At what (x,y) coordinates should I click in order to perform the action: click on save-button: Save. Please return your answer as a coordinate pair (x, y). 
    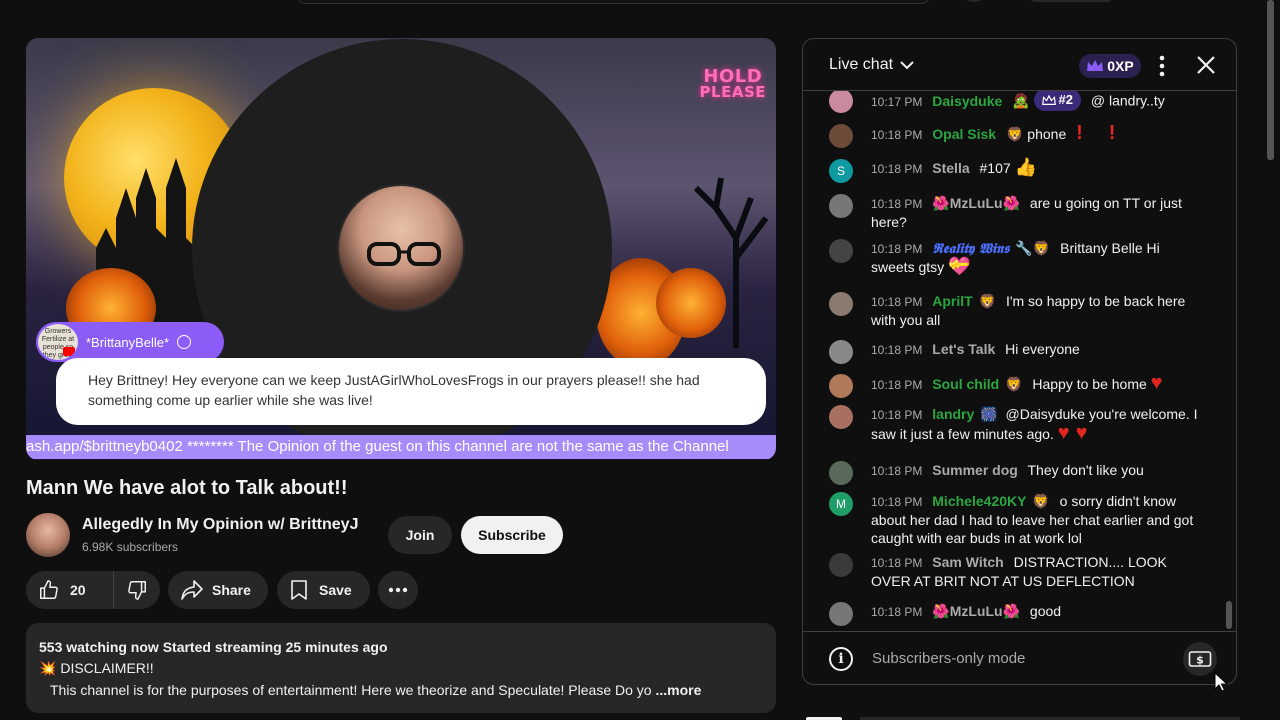
    Looking at the image, I should click on (323, 590).